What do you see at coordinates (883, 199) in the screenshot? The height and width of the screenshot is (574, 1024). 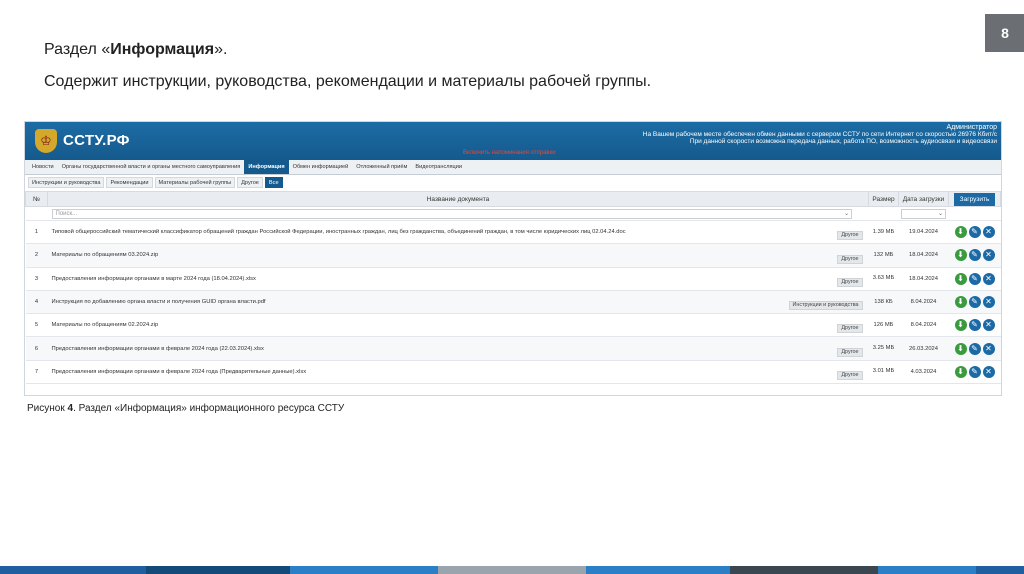 I see `col-header-size: Размер` at bounding box center [883, 199].